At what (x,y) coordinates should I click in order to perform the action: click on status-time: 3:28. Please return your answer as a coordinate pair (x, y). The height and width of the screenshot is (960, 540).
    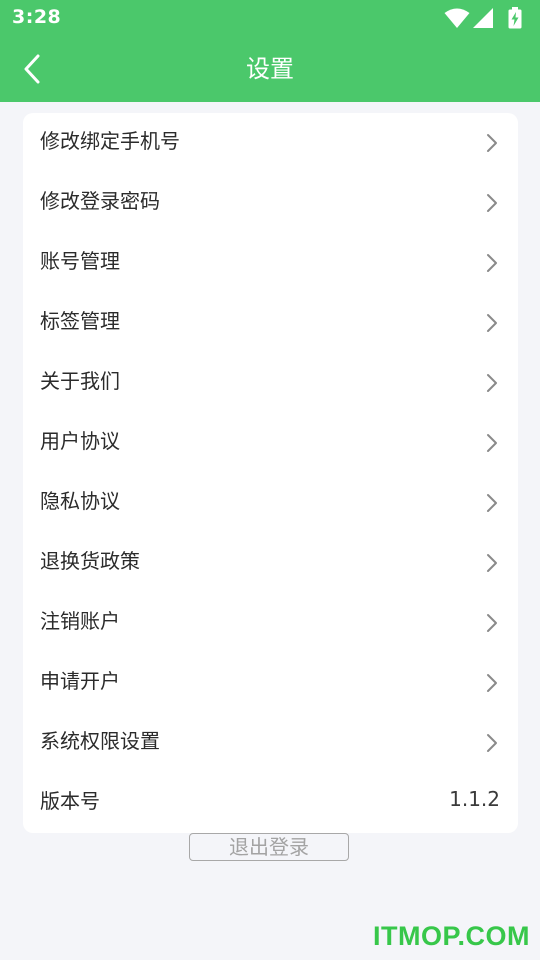
    Looking at the image, I should click on (37, 17).